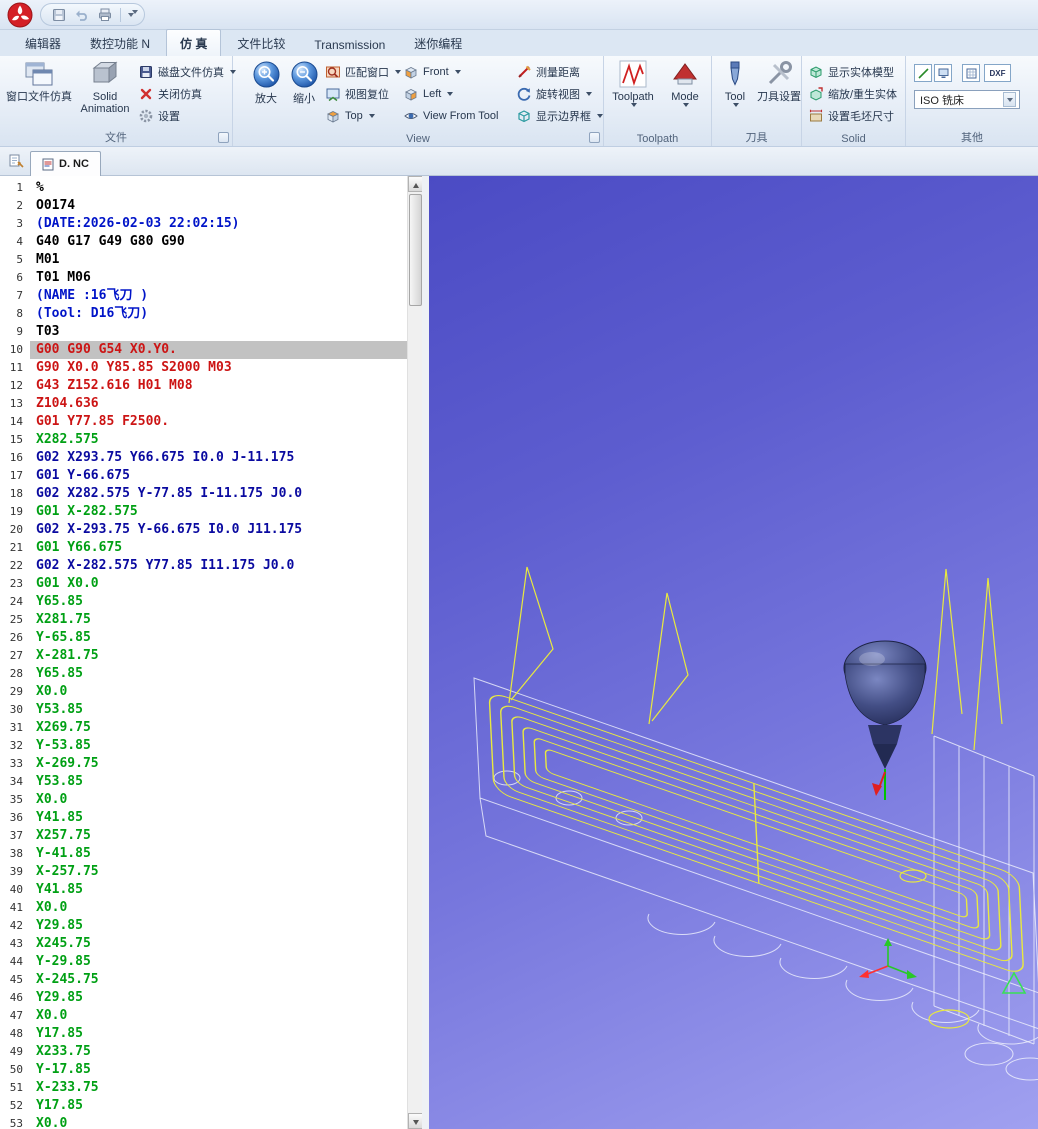 The width and height of the screenshot is (1038, 1129). Describe the element at coordinates (203, 1106) in the screenshot. I see `code-line: 52 Y17.85` at that location.